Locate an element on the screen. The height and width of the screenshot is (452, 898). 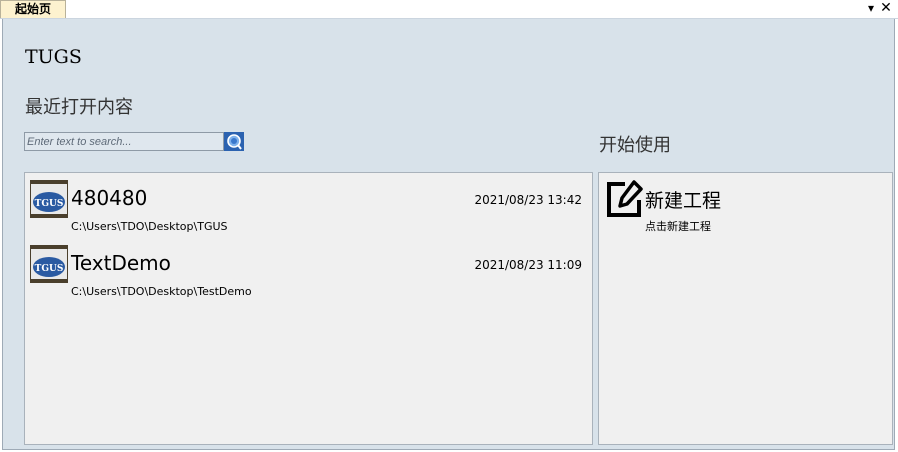
recent-heading: 最近打开内容 is located at coordinates (79, 107).